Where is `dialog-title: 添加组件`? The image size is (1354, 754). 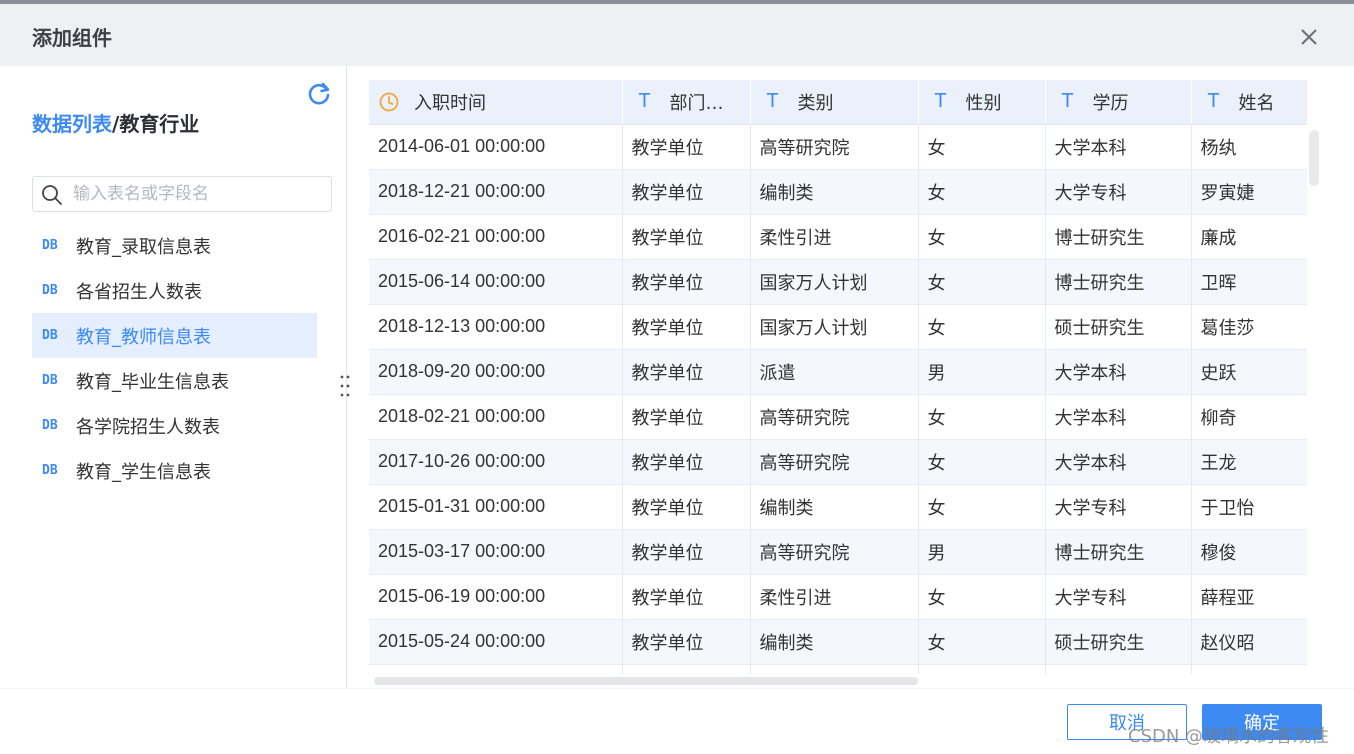
dialog-title: 添加组件 is located at coordinates (72, 38).